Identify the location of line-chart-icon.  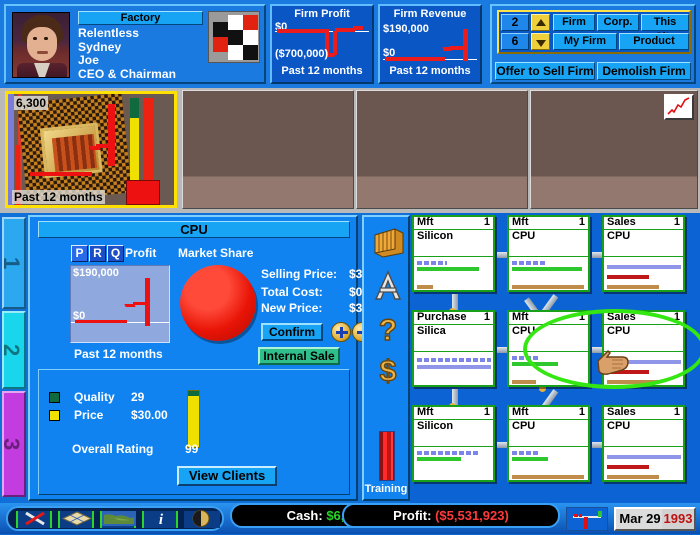
(679, 107).